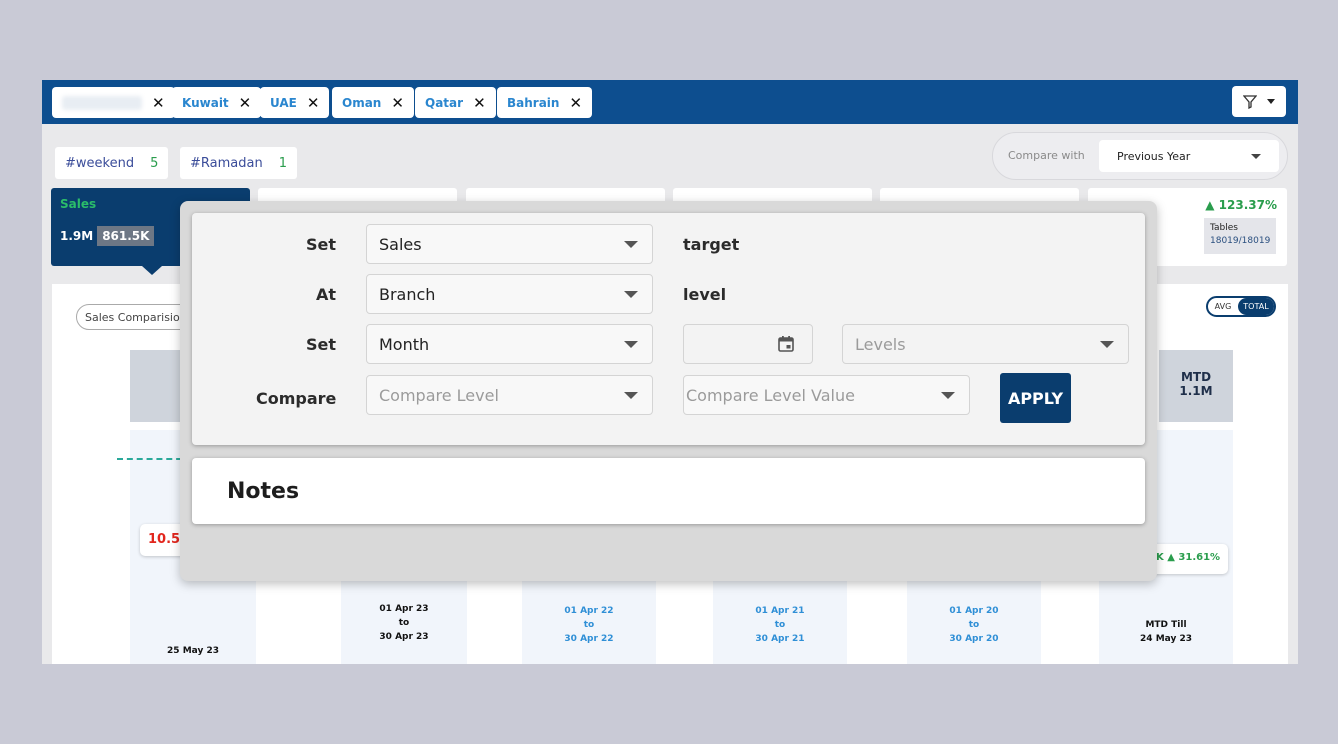 The image size is (1338, 744). What do you see at coordinates (670, 102) in the screenshot?
I see `filter-bar: ✕ Kuwait ✕ UAE ✕ Oman ✕ Qatar ✕ Bahrain ✕` at bounding box center [670, 102].